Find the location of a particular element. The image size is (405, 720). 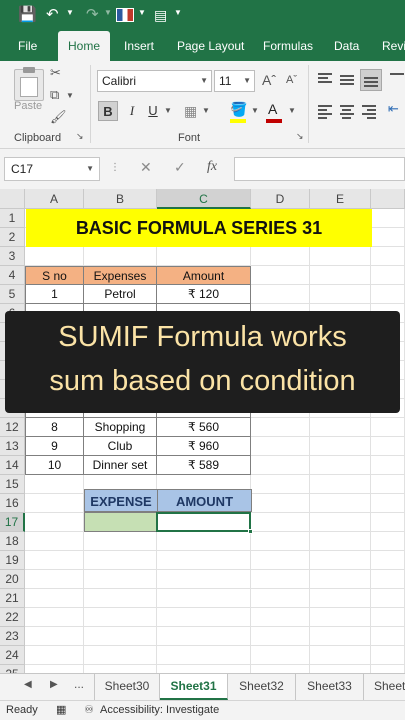

amount-header: Amount is located at coordinates (204, 275).